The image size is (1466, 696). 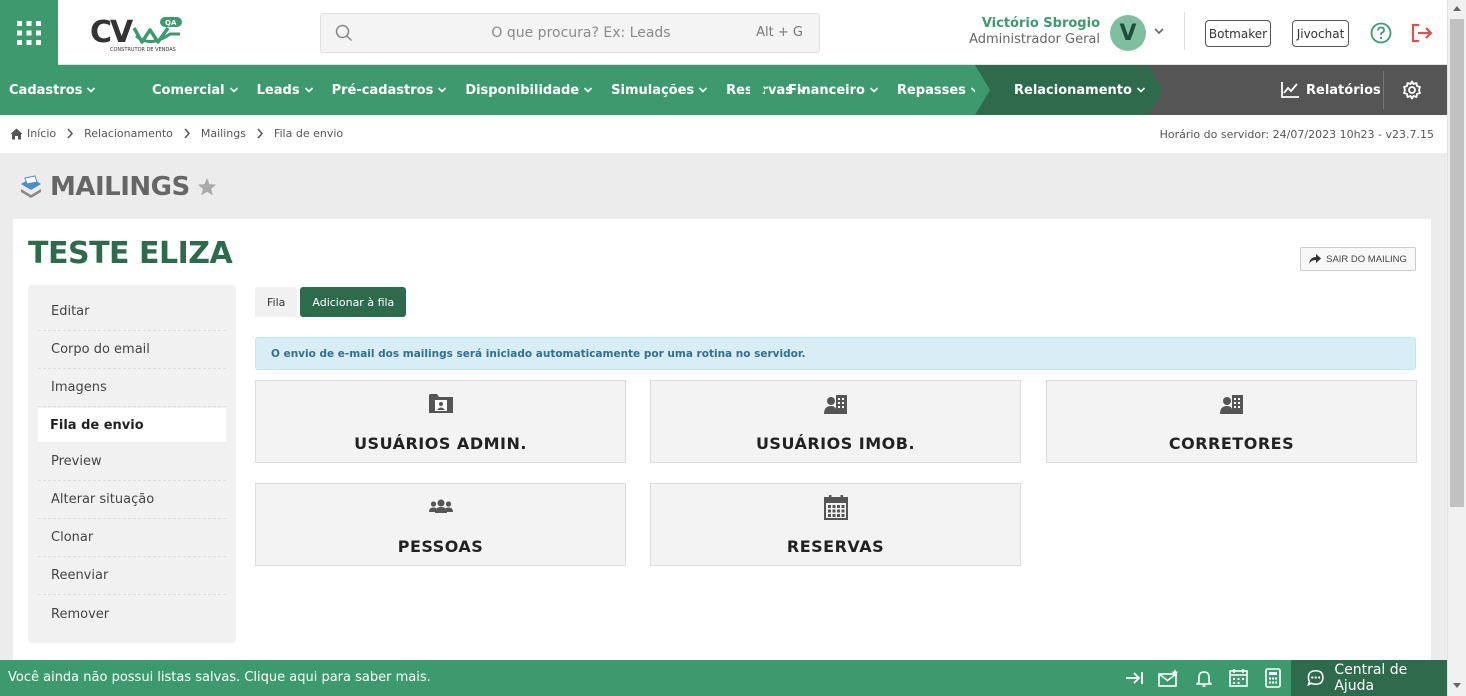 I want to click on bell-icon, so click(x=1204, y=678).